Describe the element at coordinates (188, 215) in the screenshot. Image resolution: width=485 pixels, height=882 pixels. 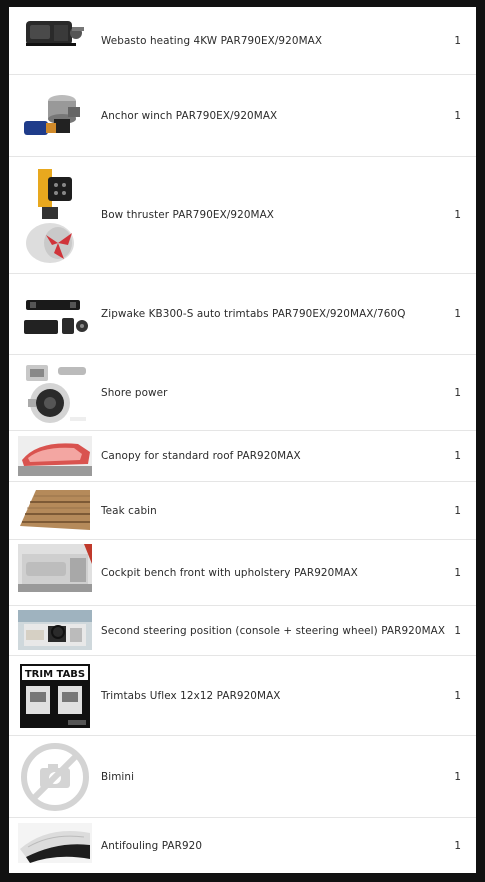
I see `item-name: Bow thruster PAR790EX/920MAX` at that location.